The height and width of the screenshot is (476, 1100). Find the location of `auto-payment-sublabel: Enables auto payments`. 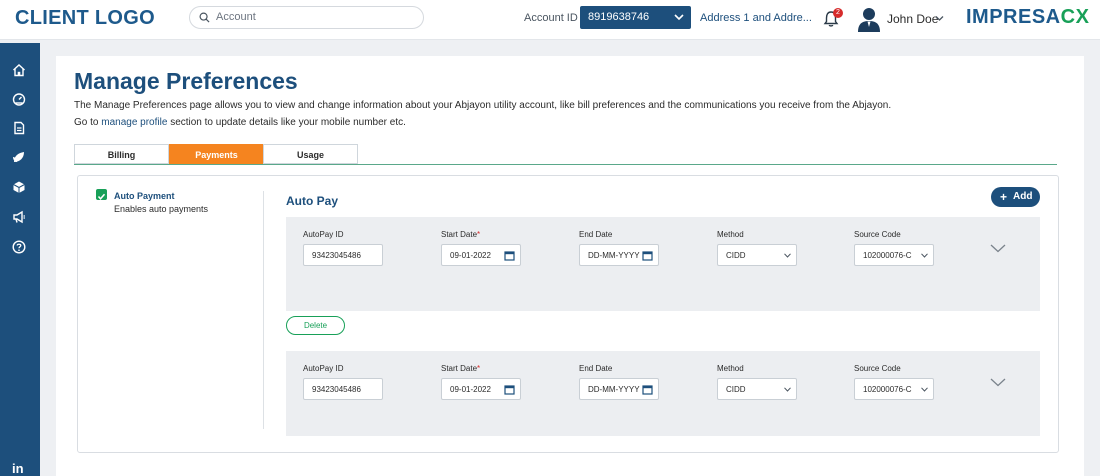

auto-payment-sublabel: Enables auto payments is located at coordinates (161, 209).